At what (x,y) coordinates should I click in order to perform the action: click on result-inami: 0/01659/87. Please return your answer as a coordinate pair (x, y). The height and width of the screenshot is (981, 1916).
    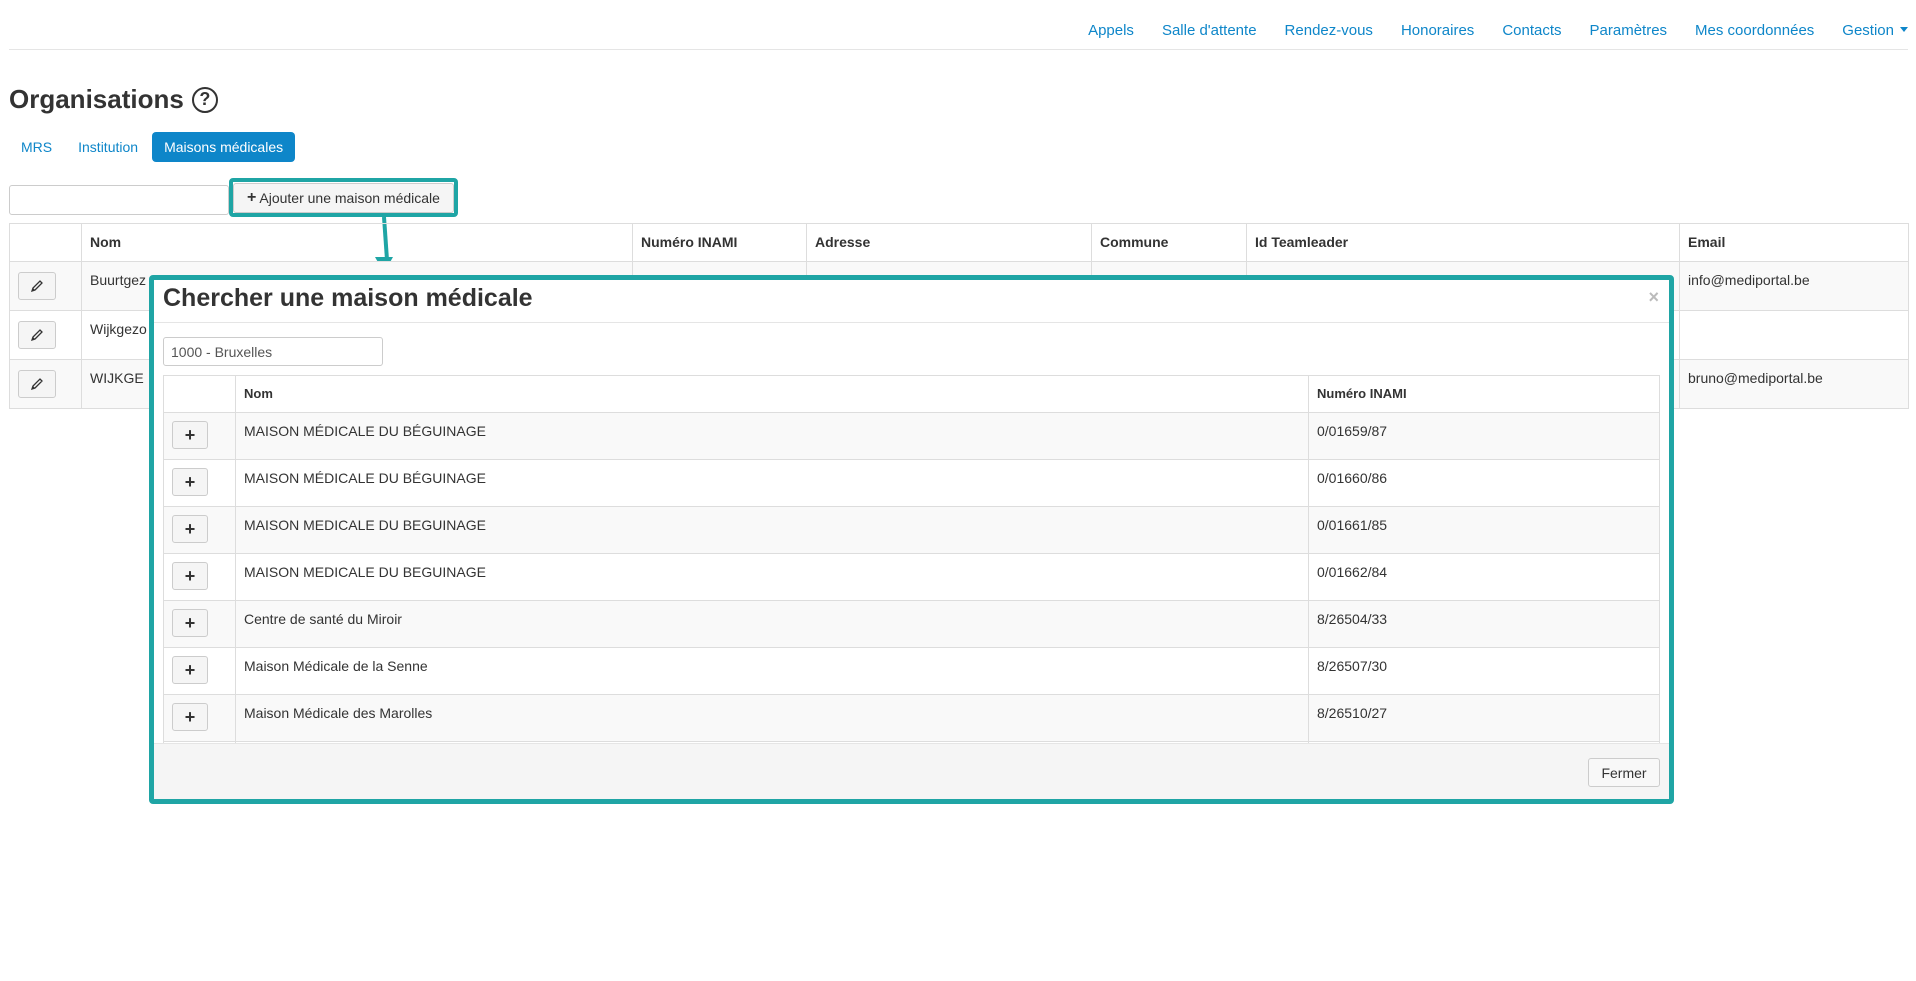
    Looking at the image, I should click on (1484, 436).